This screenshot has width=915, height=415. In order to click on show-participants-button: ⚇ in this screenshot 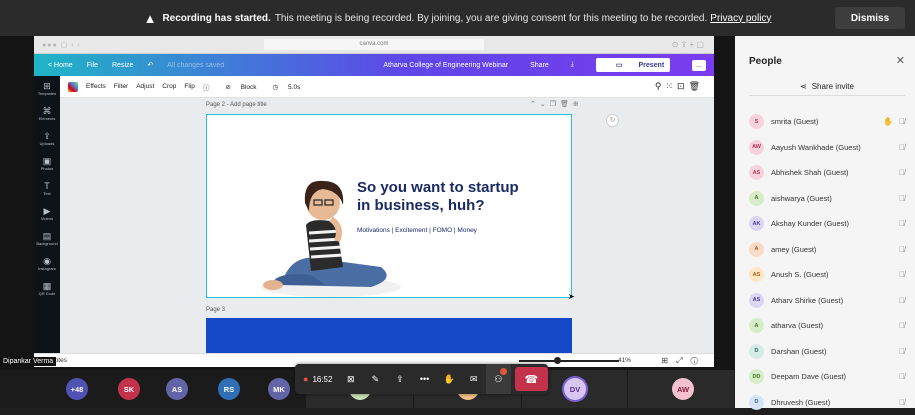, I will do `click(498, 379)`.